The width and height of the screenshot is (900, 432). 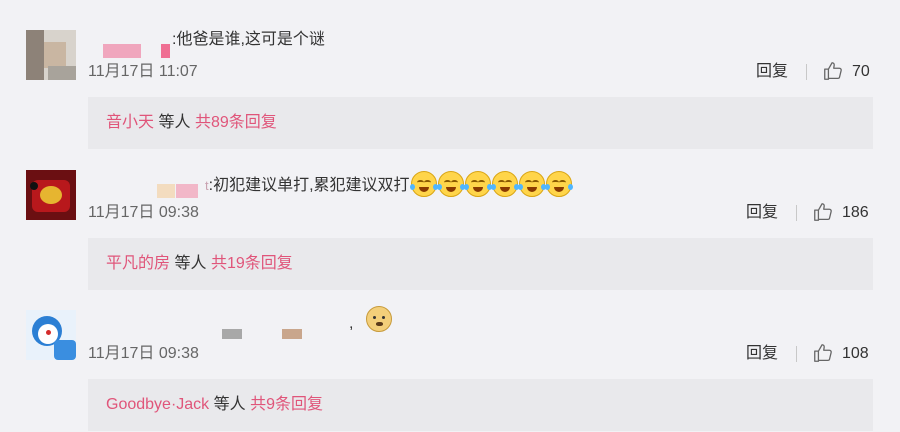 I want to click on comment-timestamp: 11月17日 09:38, so click(x=143, y=353).